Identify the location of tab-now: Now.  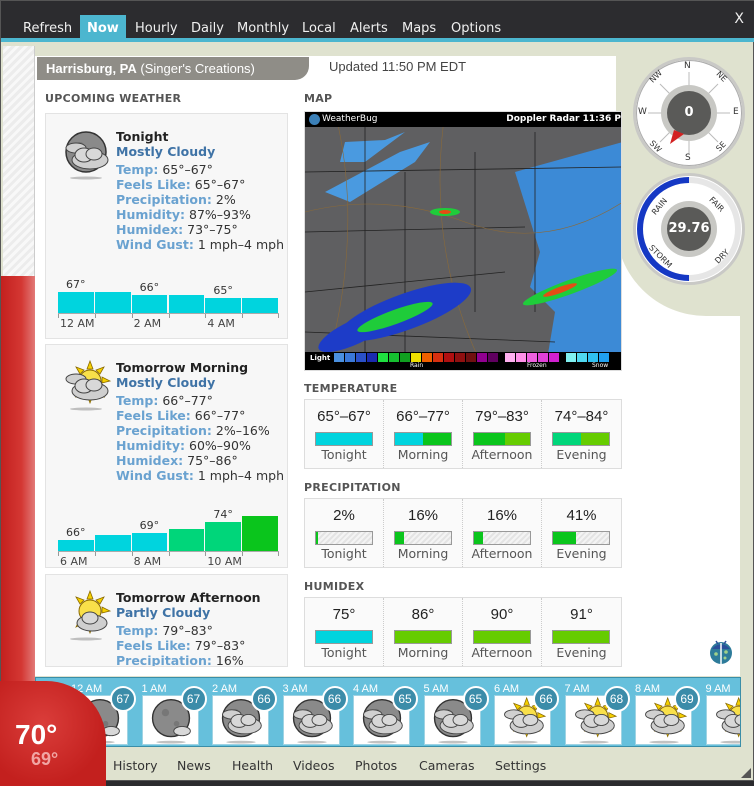
(103, 28).